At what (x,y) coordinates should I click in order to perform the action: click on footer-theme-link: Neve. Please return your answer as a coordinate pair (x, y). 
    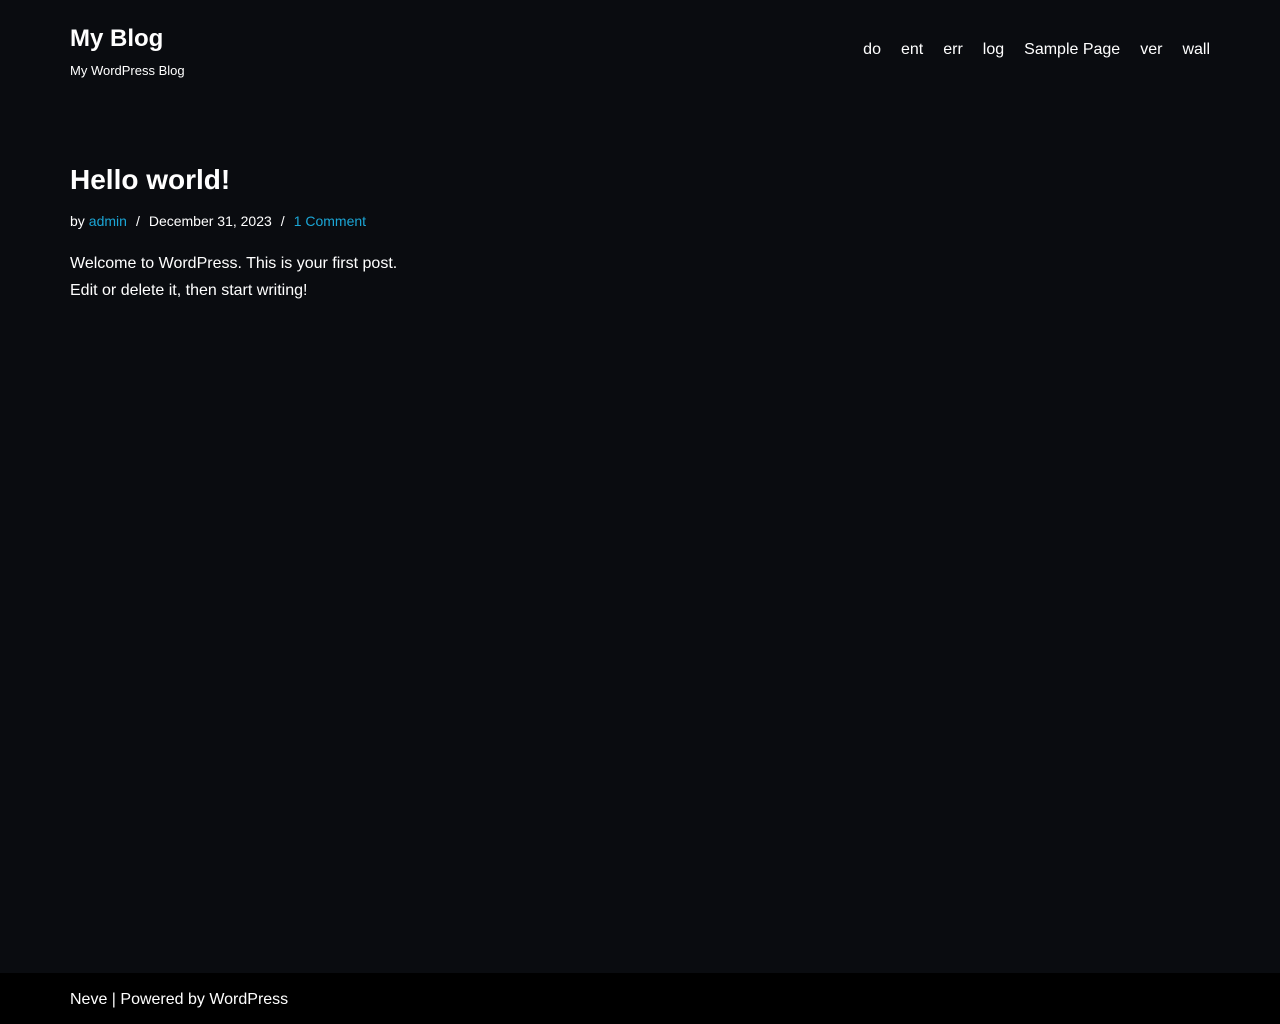
    Looking at the image, I should click on (88, 999).